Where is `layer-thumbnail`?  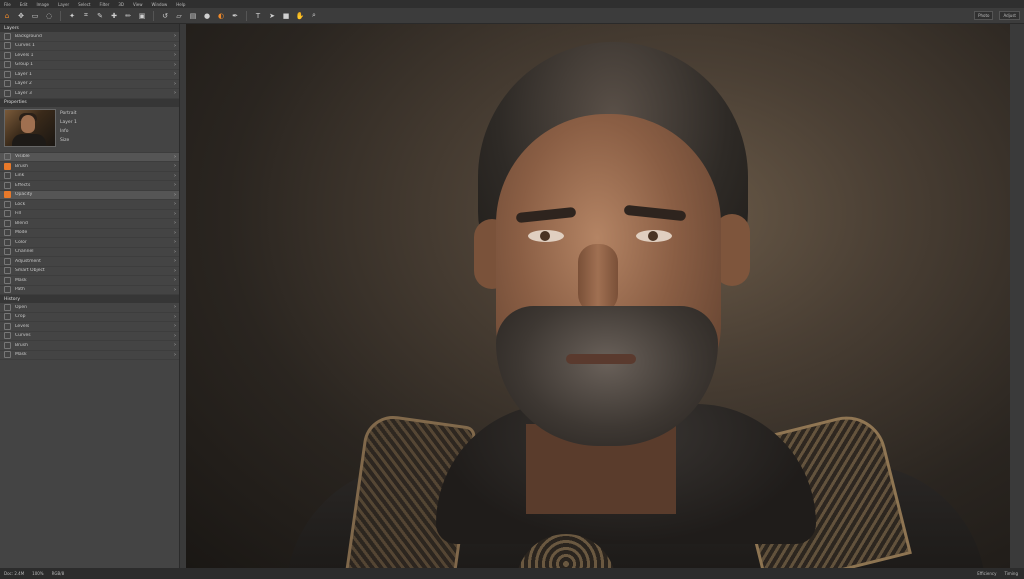
layer-thumbnail is located at coordinates (30, 127).